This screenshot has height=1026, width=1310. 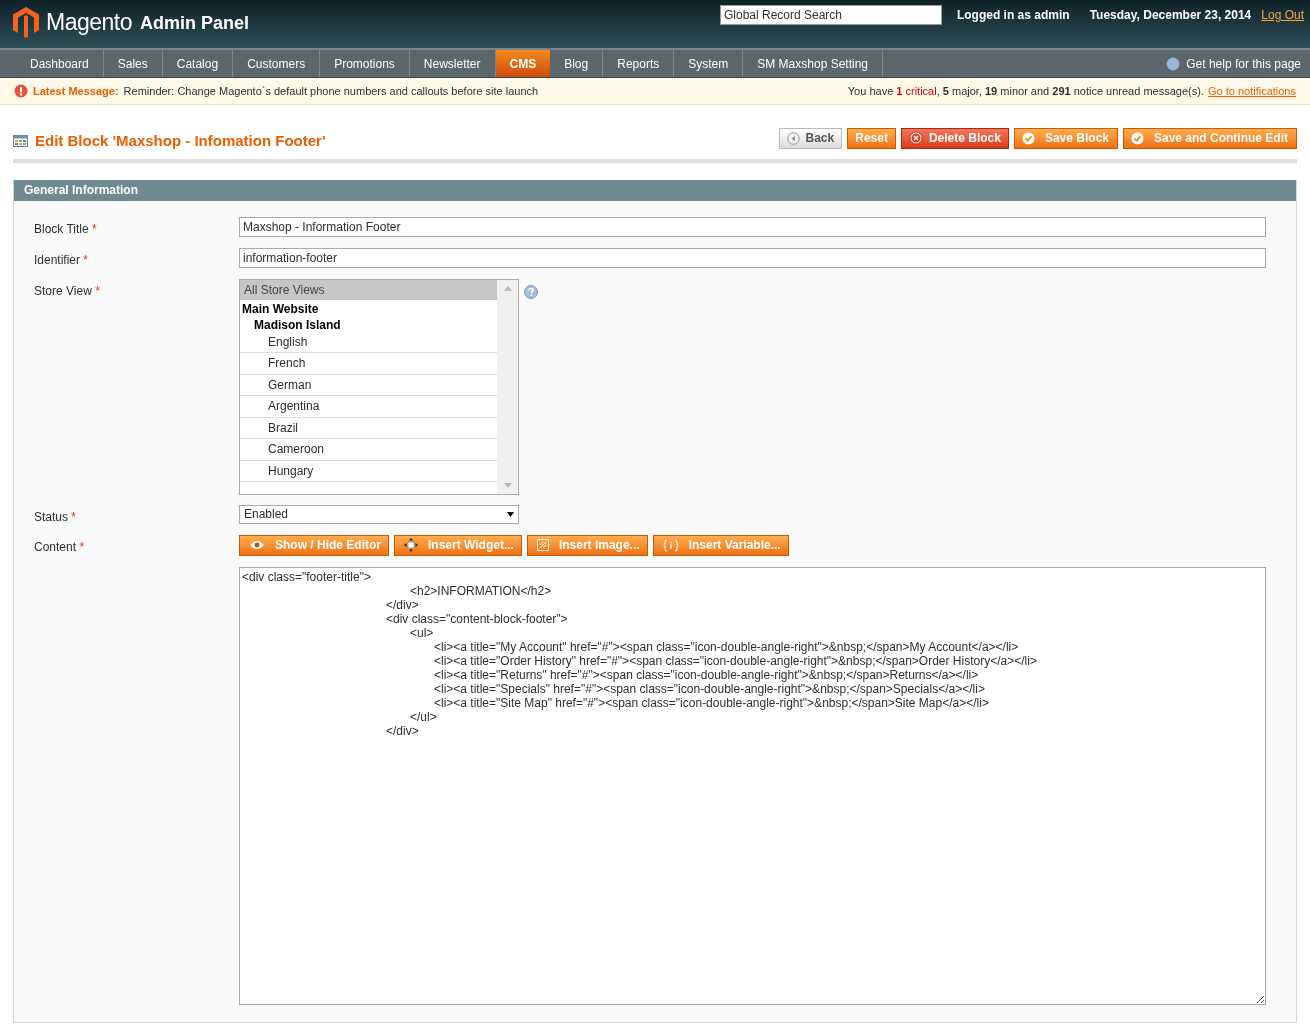 I want to click on nav-tab: System, so click(x=709, y=63).